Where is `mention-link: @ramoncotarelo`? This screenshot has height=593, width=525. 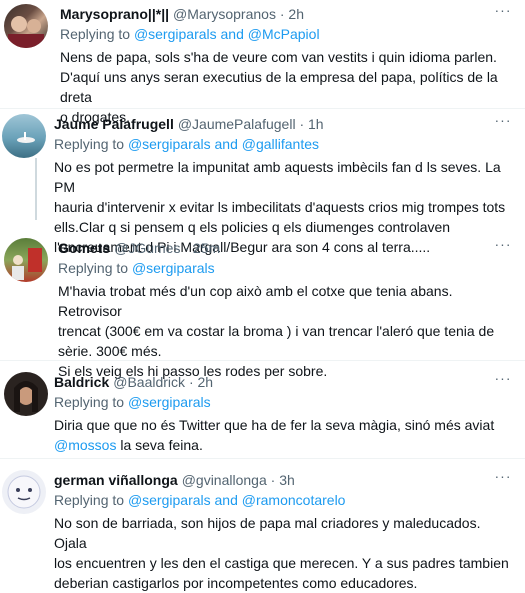 mention-link: @ramoncotarelo is located at coordinates (294, 500).